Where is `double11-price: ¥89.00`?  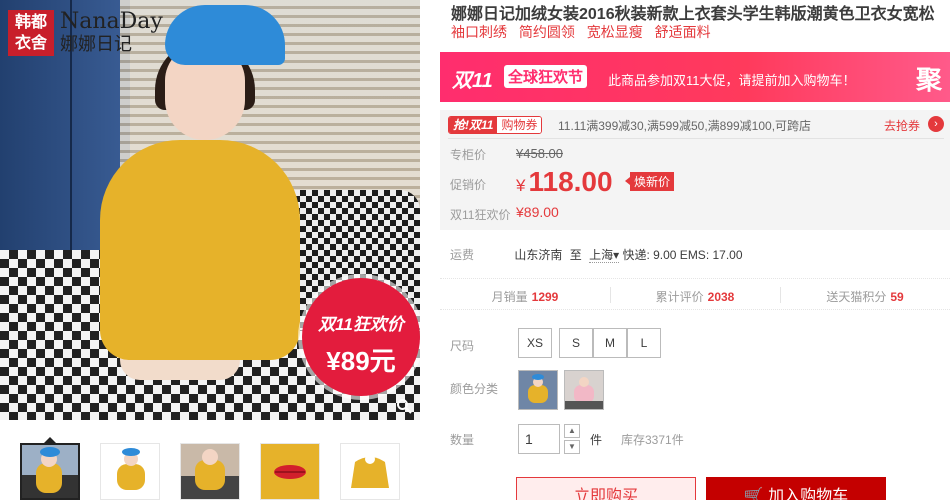 double11-price: ¥89.00 is located at coordinates (537, 212).